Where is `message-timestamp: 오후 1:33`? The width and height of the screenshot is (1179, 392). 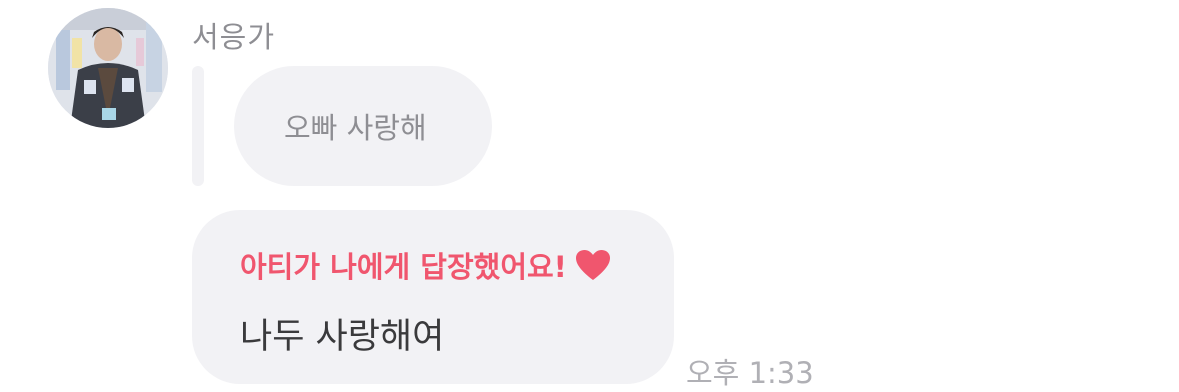
message-timestamp: 오후 1:33 is located at coordinates (750, 373).